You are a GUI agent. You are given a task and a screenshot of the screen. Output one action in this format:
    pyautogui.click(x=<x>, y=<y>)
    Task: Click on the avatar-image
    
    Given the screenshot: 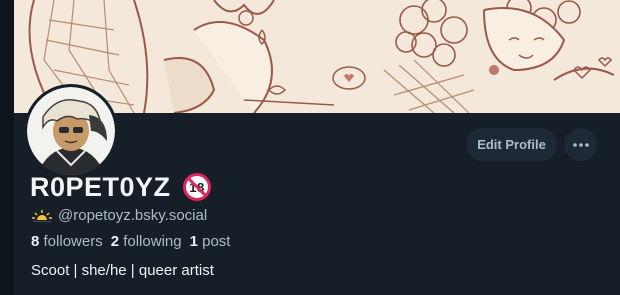 What is the action you would take?
    pyautogui.click(x=71, y=131)
    